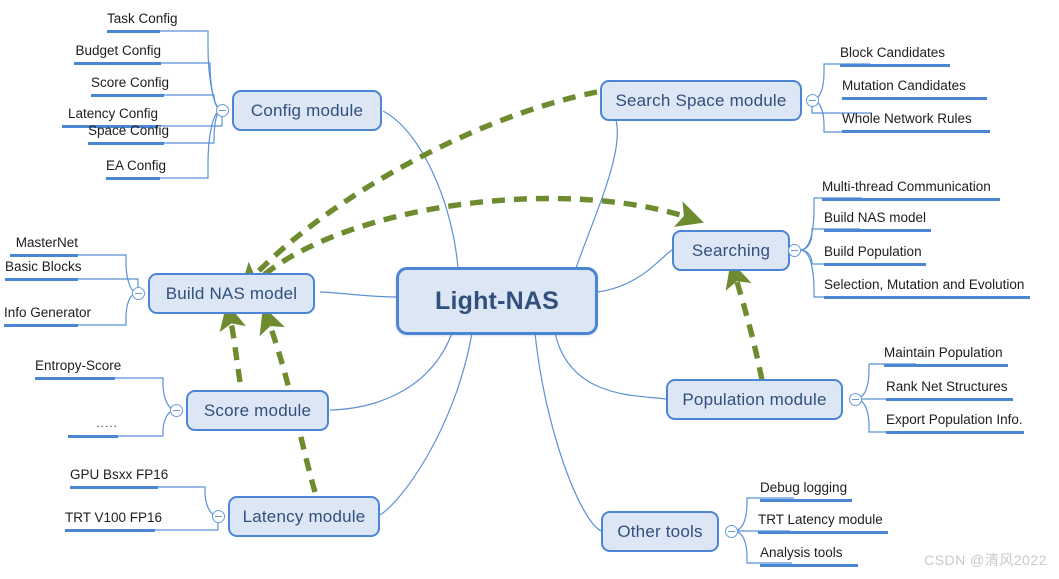  Describe the element at coordinates (794, 250) in the screenshot. I see `collapse-toggle-searching` at that location.